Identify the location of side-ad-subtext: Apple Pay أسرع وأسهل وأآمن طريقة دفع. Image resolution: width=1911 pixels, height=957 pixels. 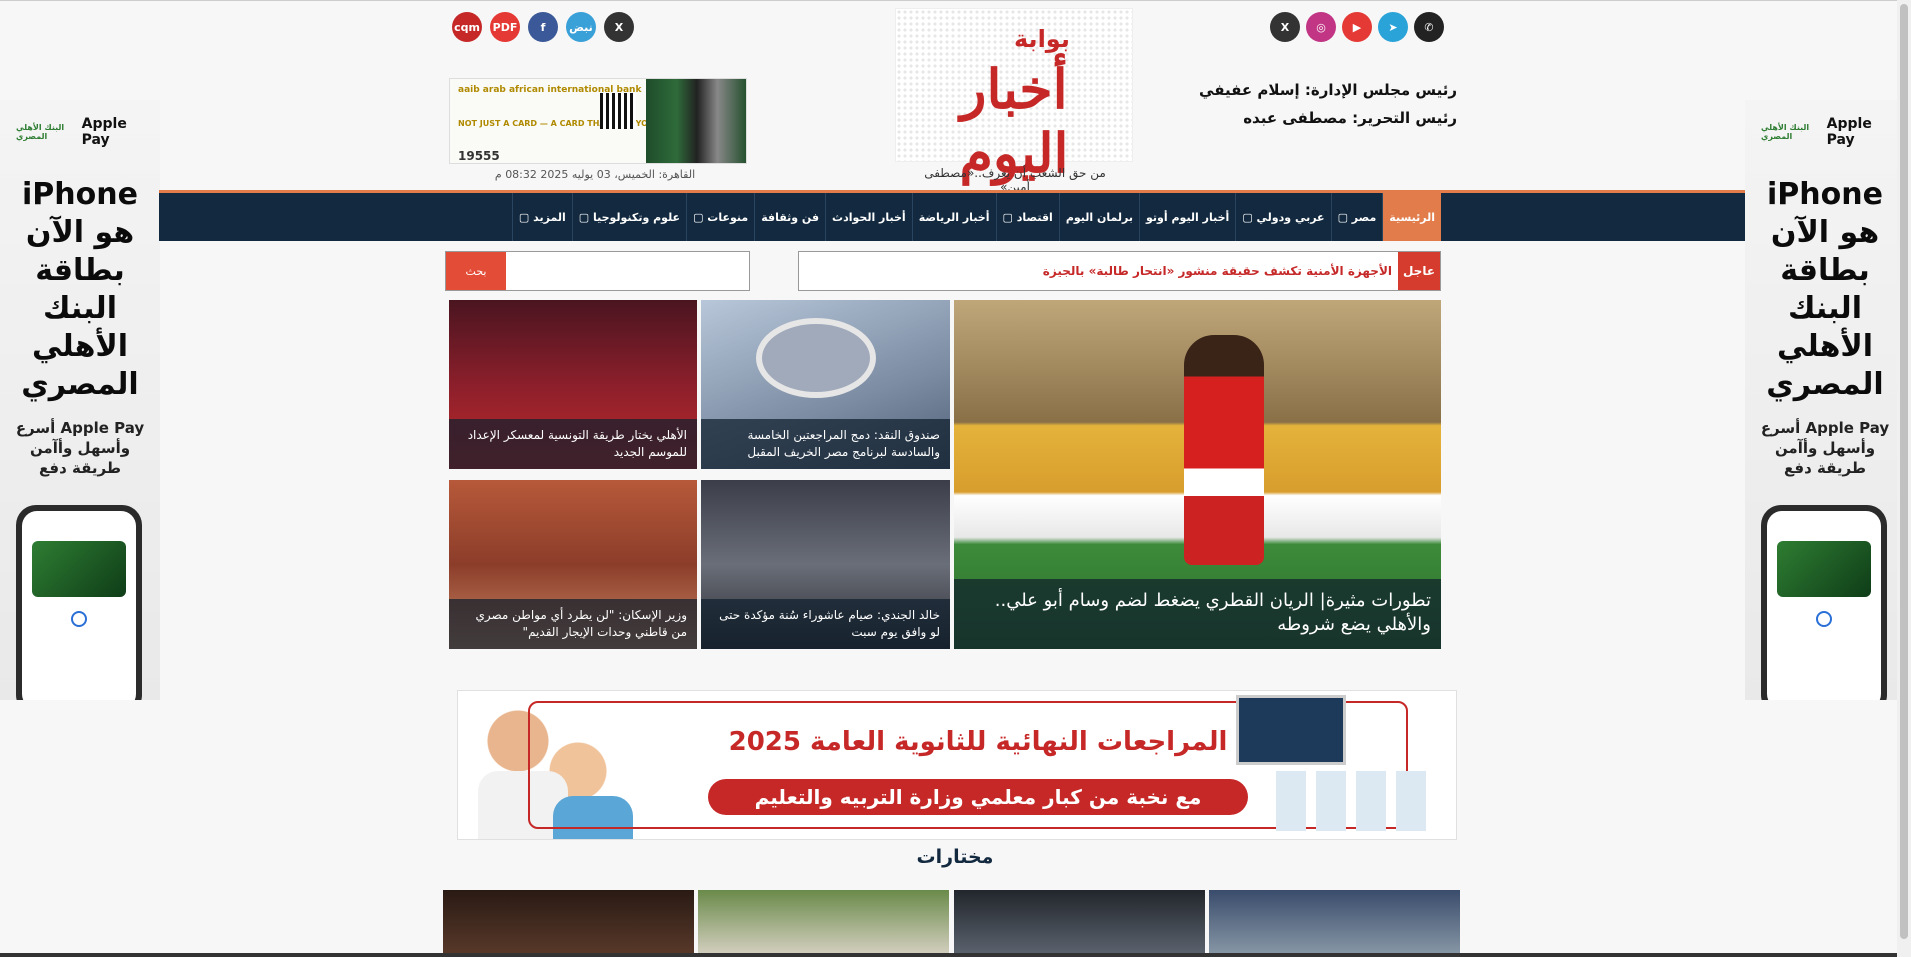
(1825, 448).